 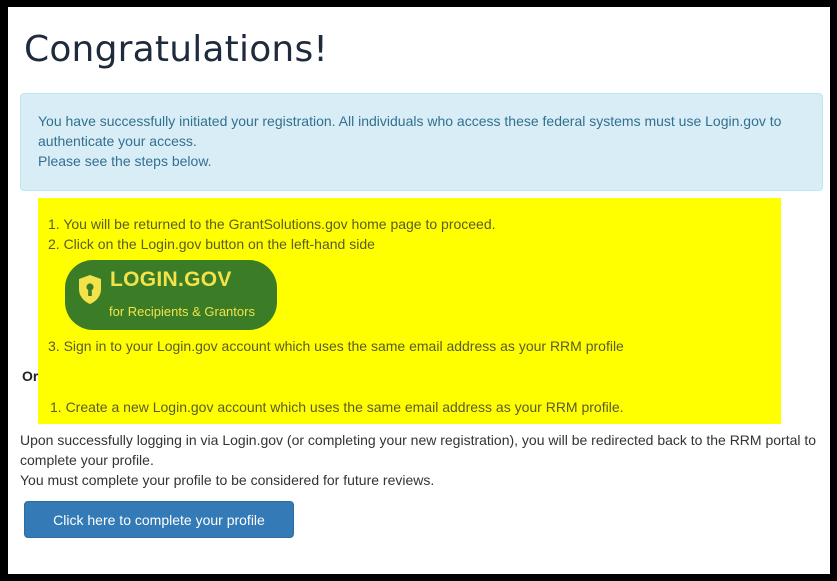 I want to click on login-gov-button: LOGIN.GOV for Recipients & Grantors, so click(x=171, y=295).